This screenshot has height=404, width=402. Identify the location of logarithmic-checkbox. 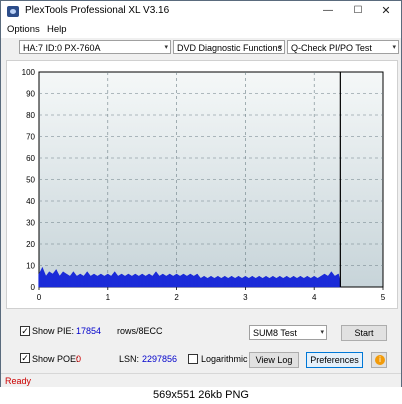
(193, 359).